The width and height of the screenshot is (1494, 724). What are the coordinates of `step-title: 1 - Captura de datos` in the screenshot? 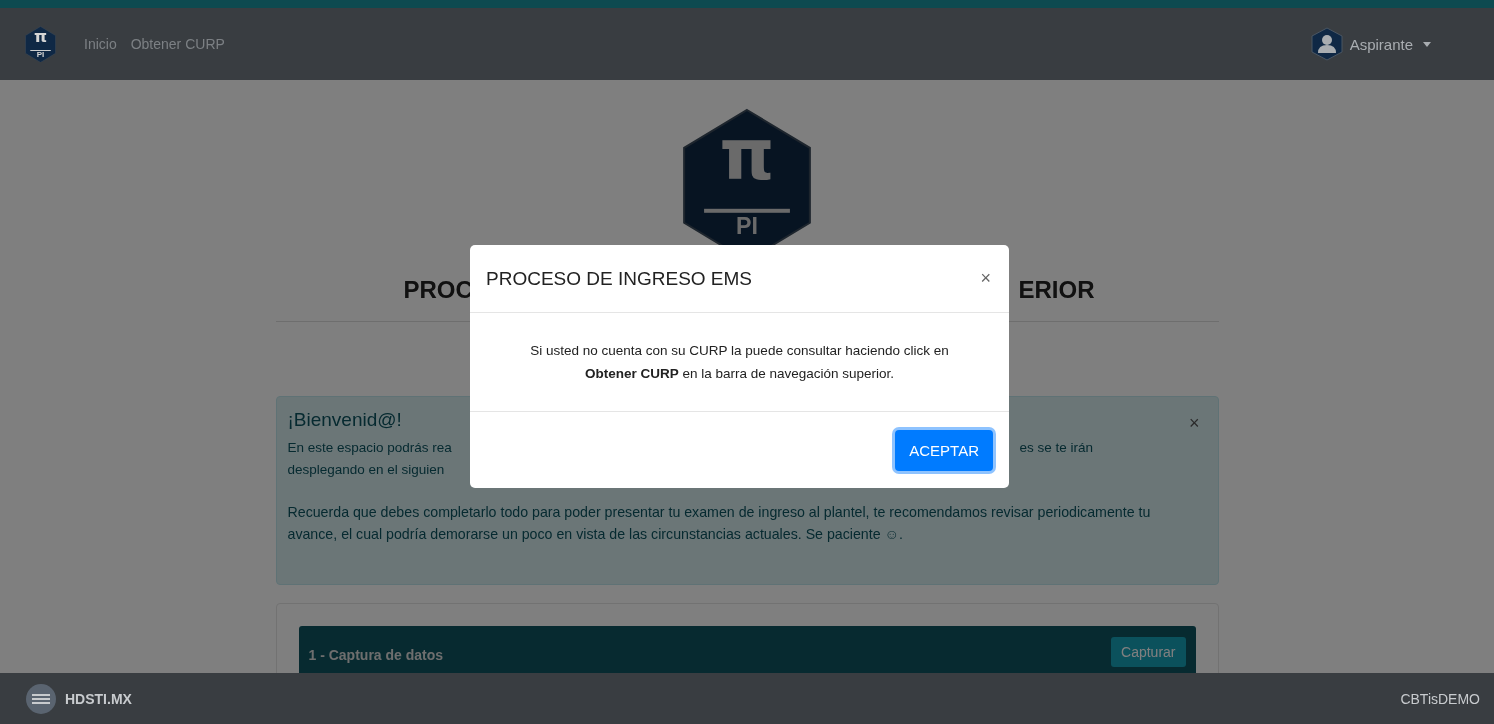 It's located at (376, 654).